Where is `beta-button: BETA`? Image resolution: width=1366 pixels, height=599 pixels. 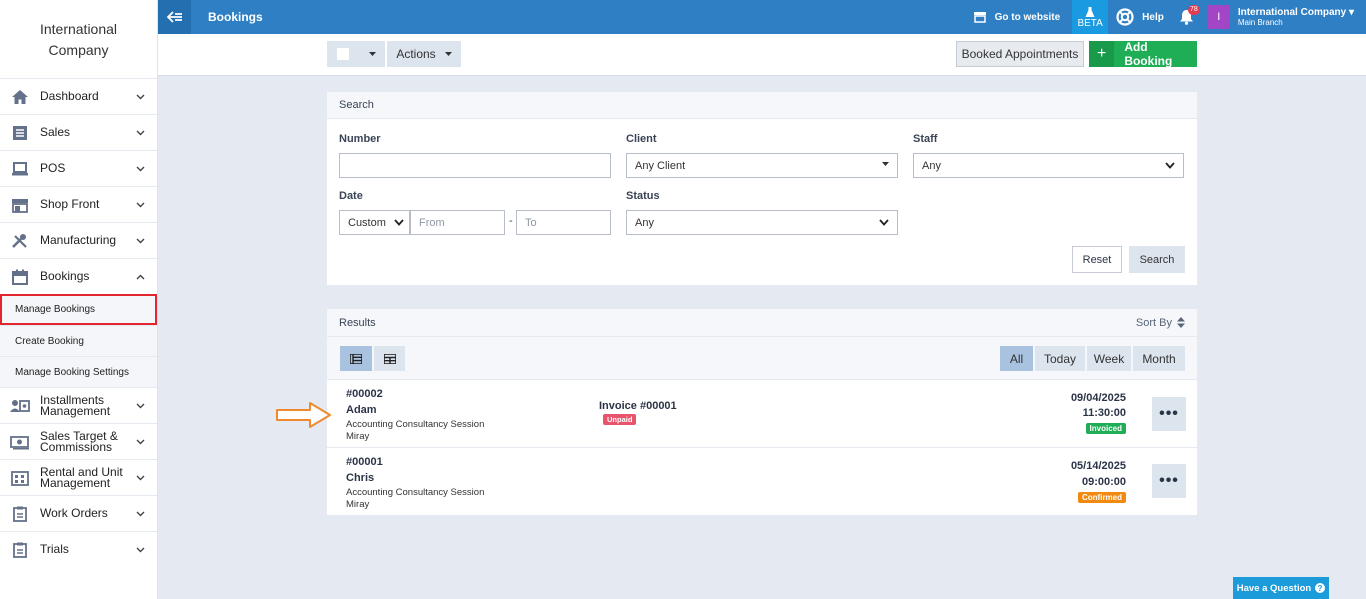
beta-button: BETA is located at coordinates (1090, 17).